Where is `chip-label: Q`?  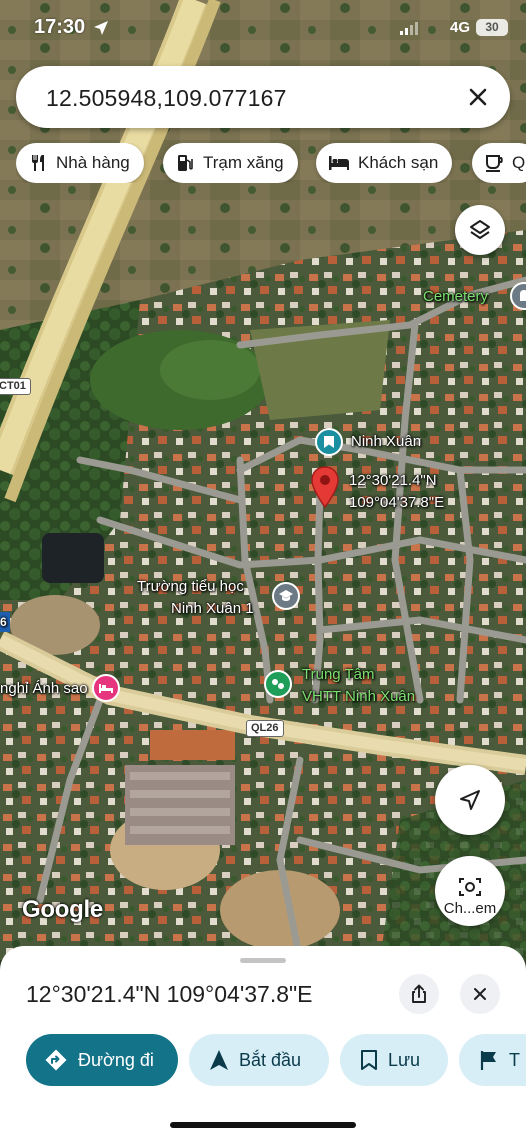 chip-label: Q is located at coordinates (519, 162).